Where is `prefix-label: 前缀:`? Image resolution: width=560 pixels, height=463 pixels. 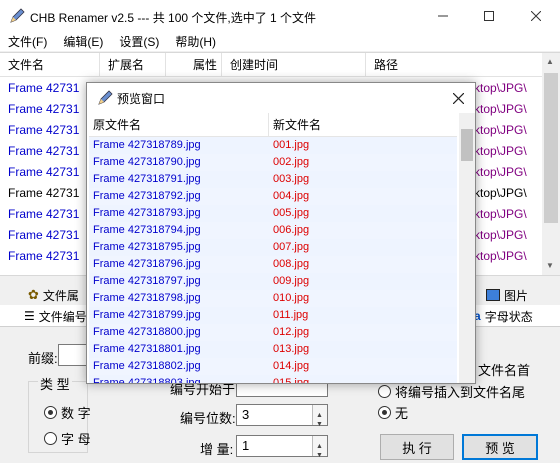
prefix-label: 前缀: is located at coordinates (43, 358).